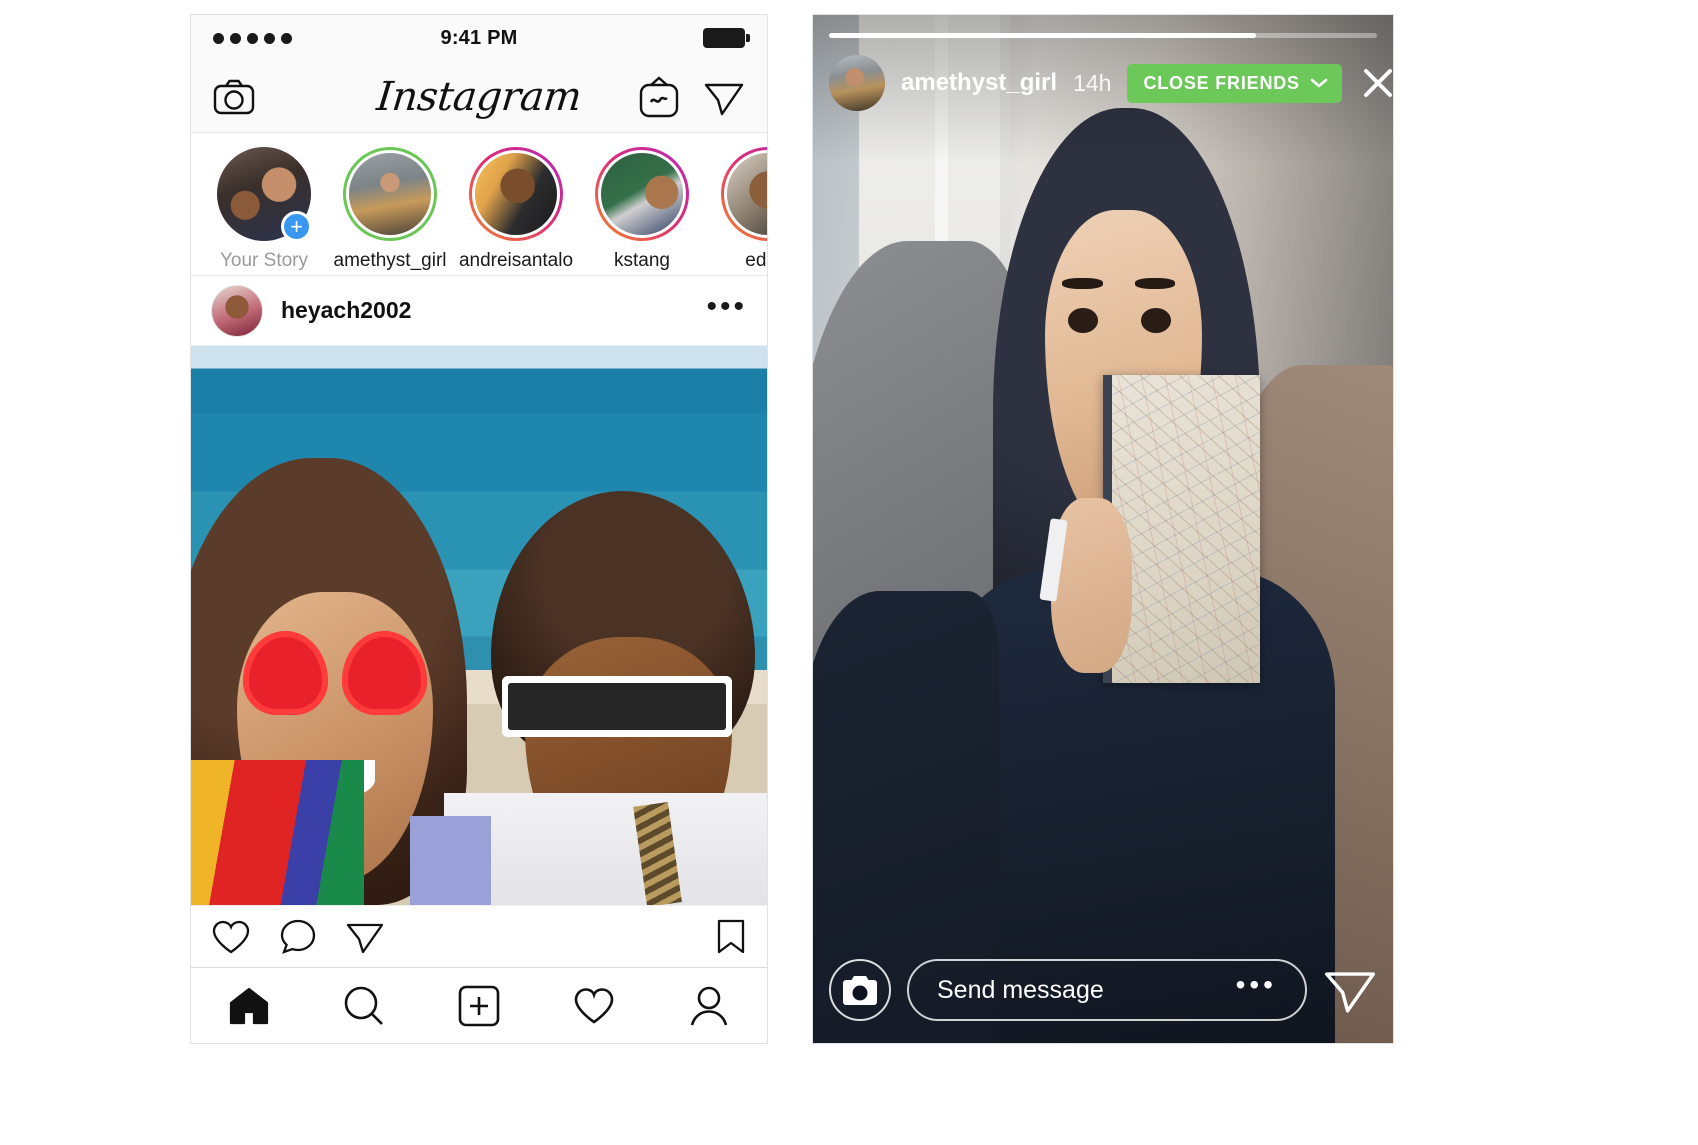 The height and width of the screenshot is (1145, 1698). Describe the element at coordinates (857, 83) in the screenshot. I see `story-author-avatar` at that location.